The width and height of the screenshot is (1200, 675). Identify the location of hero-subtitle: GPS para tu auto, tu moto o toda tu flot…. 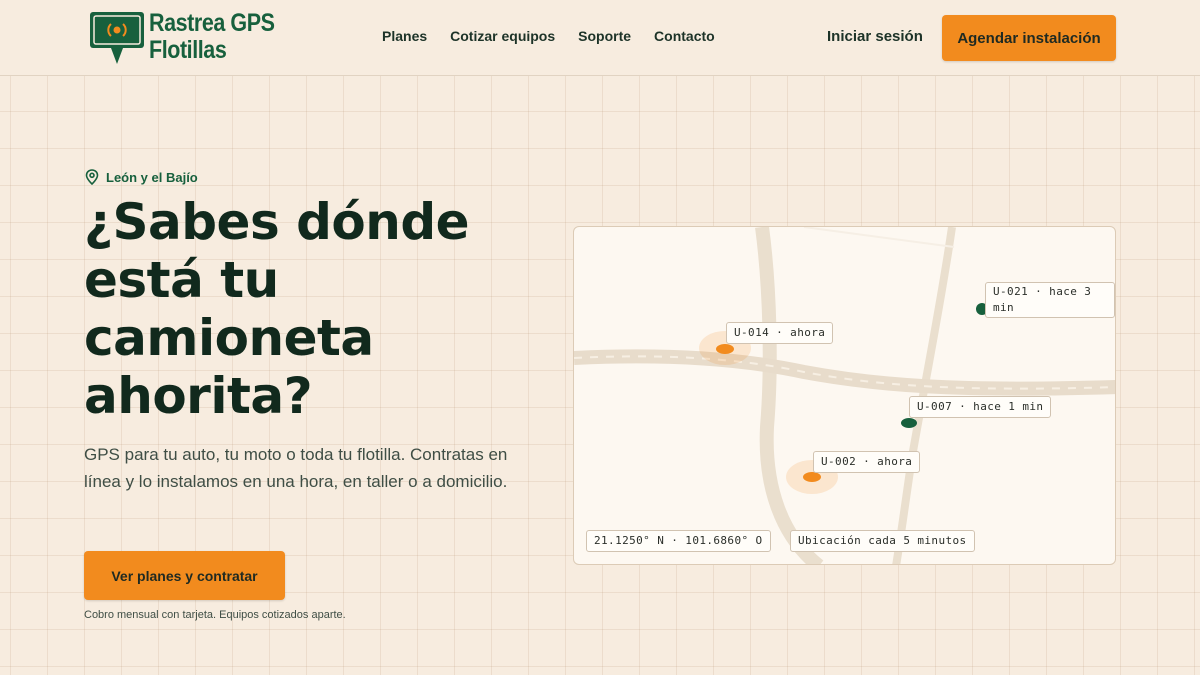
(296, 468).